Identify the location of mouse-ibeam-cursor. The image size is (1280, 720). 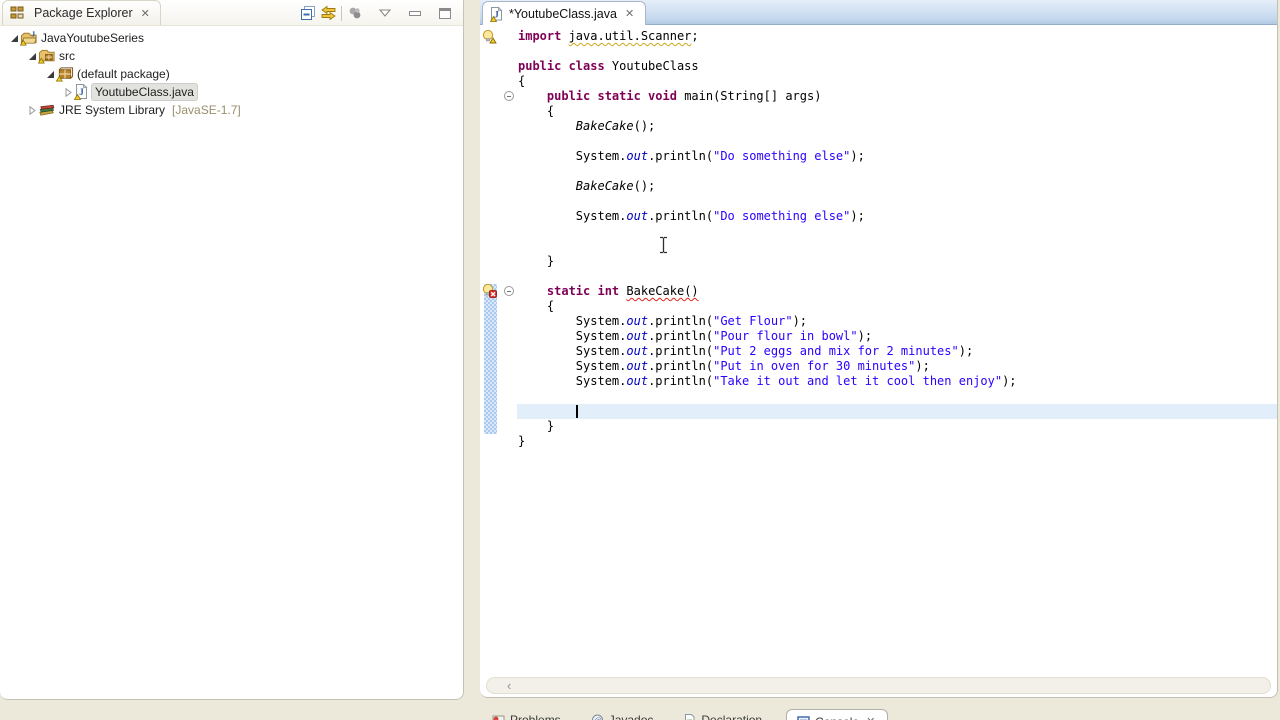
(663, 245).